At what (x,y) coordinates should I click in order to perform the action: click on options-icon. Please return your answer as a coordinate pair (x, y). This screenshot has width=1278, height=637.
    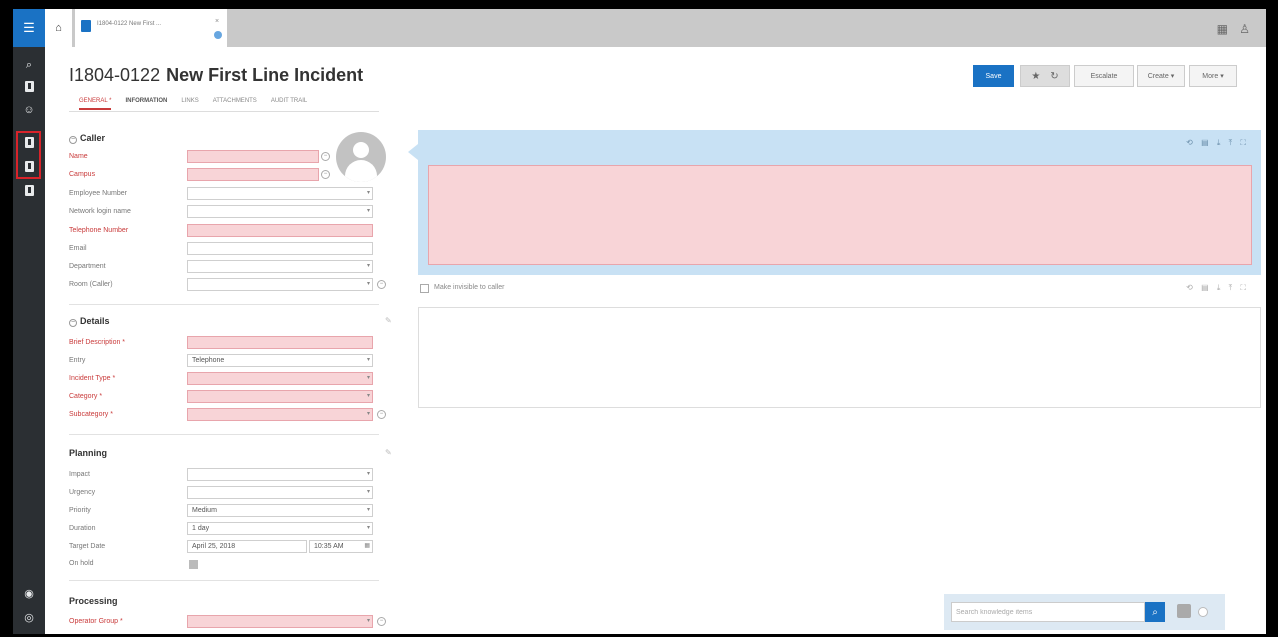
    Looking at the image, I should click on (1203, 612).